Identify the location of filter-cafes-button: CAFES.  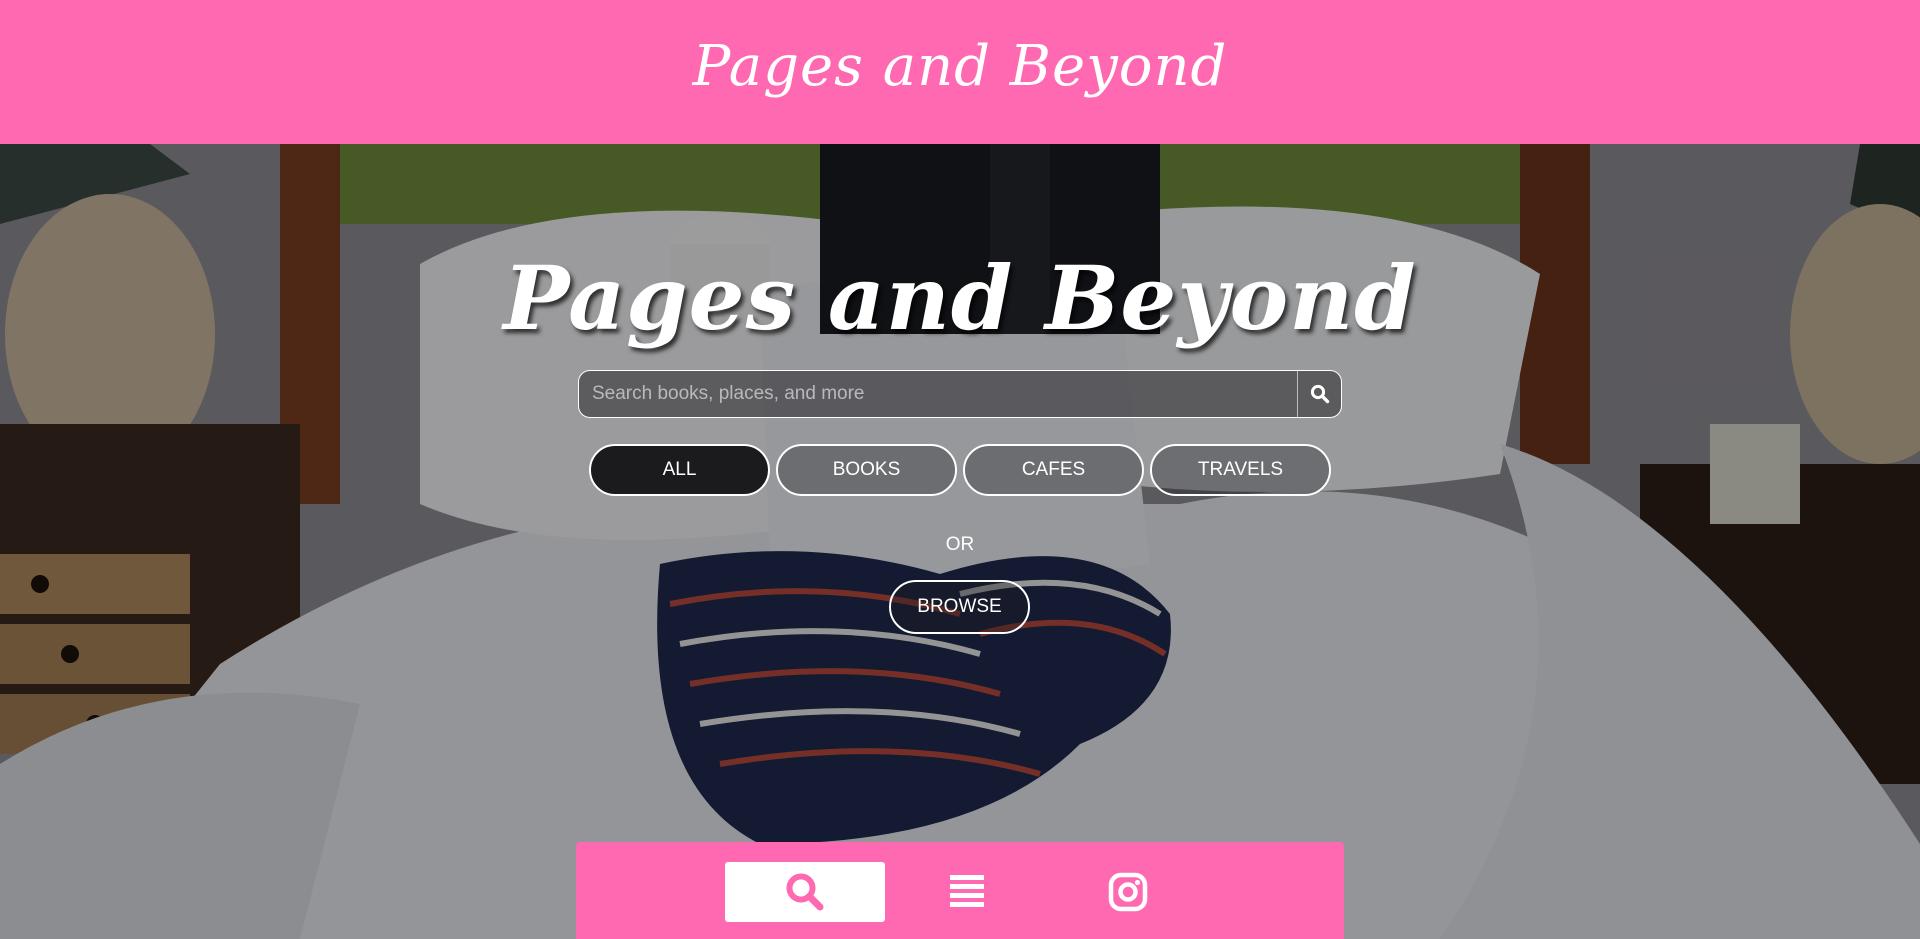
(1053, 470).